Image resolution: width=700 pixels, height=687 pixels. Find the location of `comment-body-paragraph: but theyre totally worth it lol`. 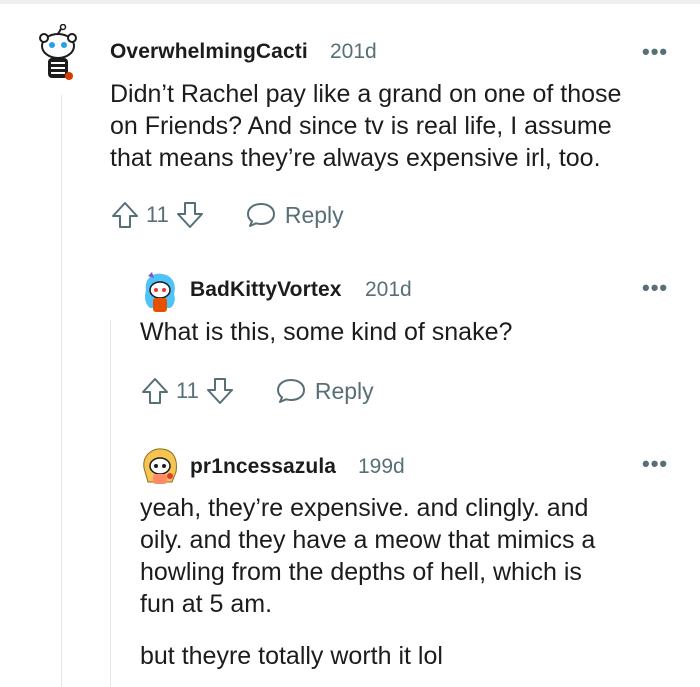

comment-body-paragraph: but theyre totally worth it lol is located at coordinates (415, 656).